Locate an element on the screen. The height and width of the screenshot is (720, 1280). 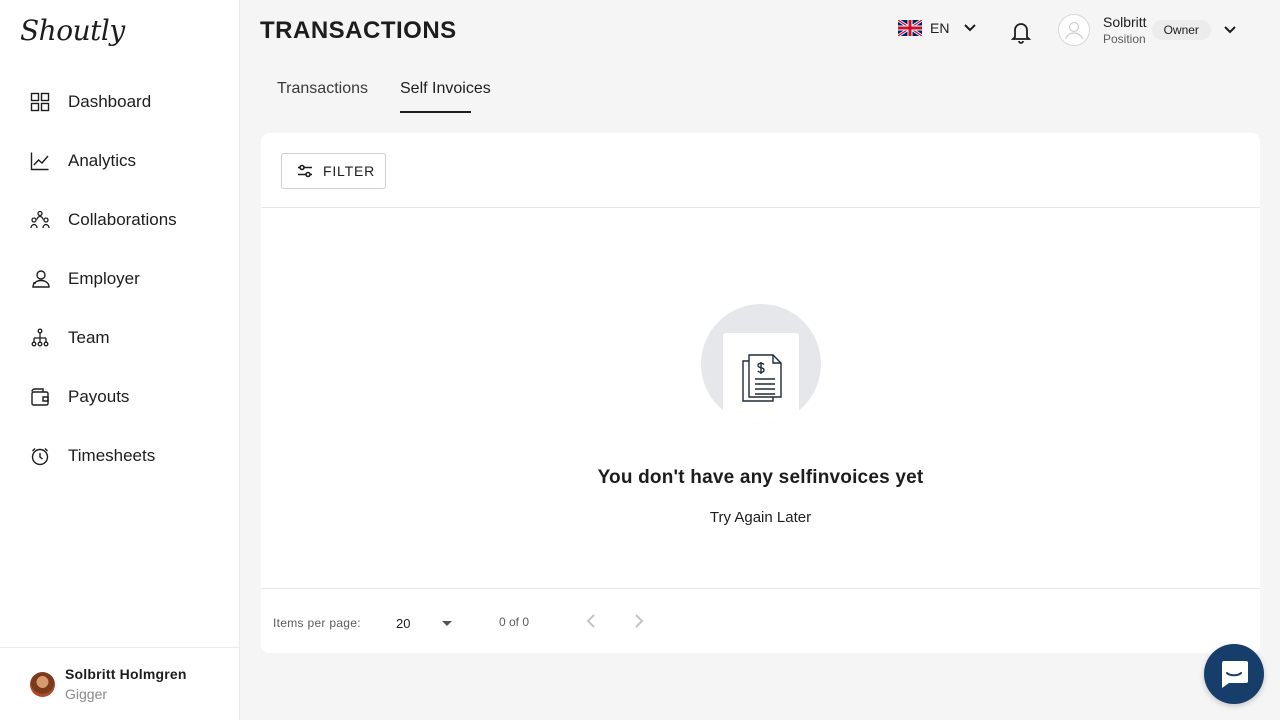
language-selector: EN is located at coordinates (937, 28).